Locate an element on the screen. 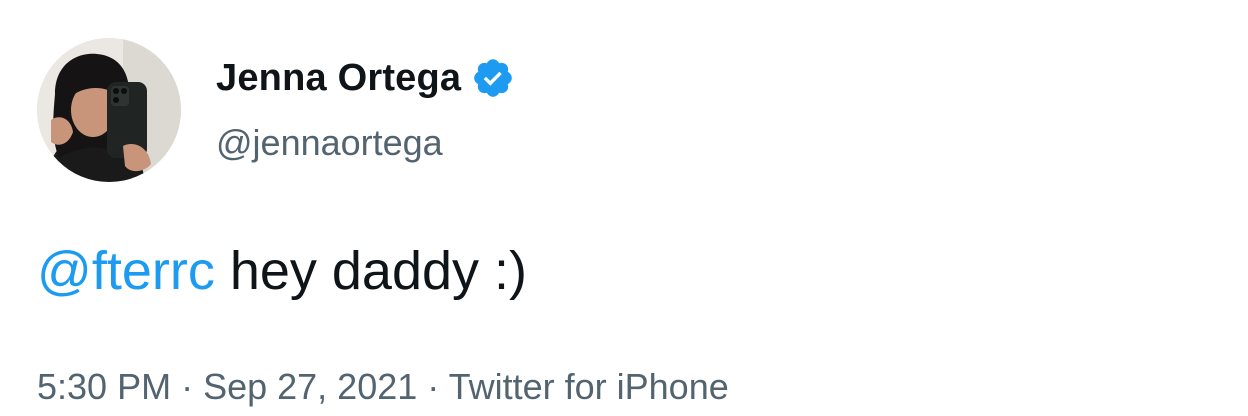  verified-badge-icon is located at coordinates (493, 78).